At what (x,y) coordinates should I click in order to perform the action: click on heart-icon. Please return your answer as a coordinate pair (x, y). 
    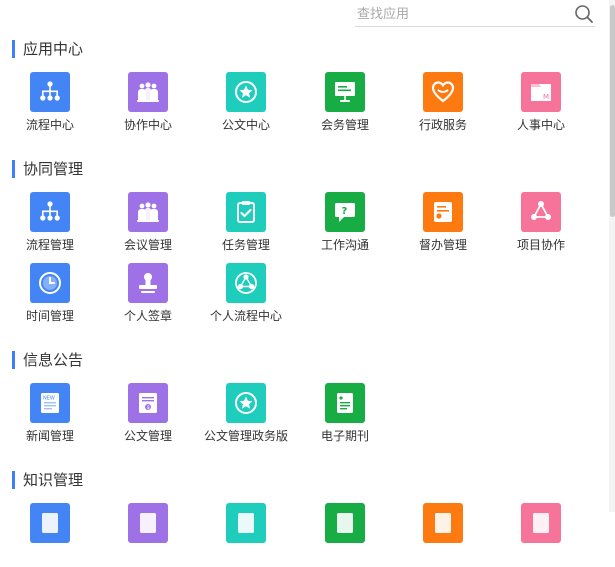
    Looking at the image, I should click on (443, 92).